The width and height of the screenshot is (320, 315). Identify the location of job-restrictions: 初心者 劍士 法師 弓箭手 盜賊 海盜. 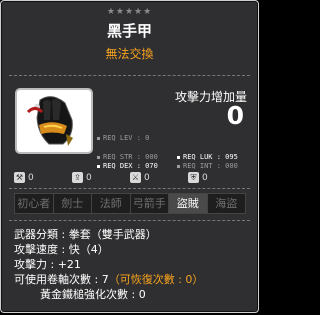
(130, 203).